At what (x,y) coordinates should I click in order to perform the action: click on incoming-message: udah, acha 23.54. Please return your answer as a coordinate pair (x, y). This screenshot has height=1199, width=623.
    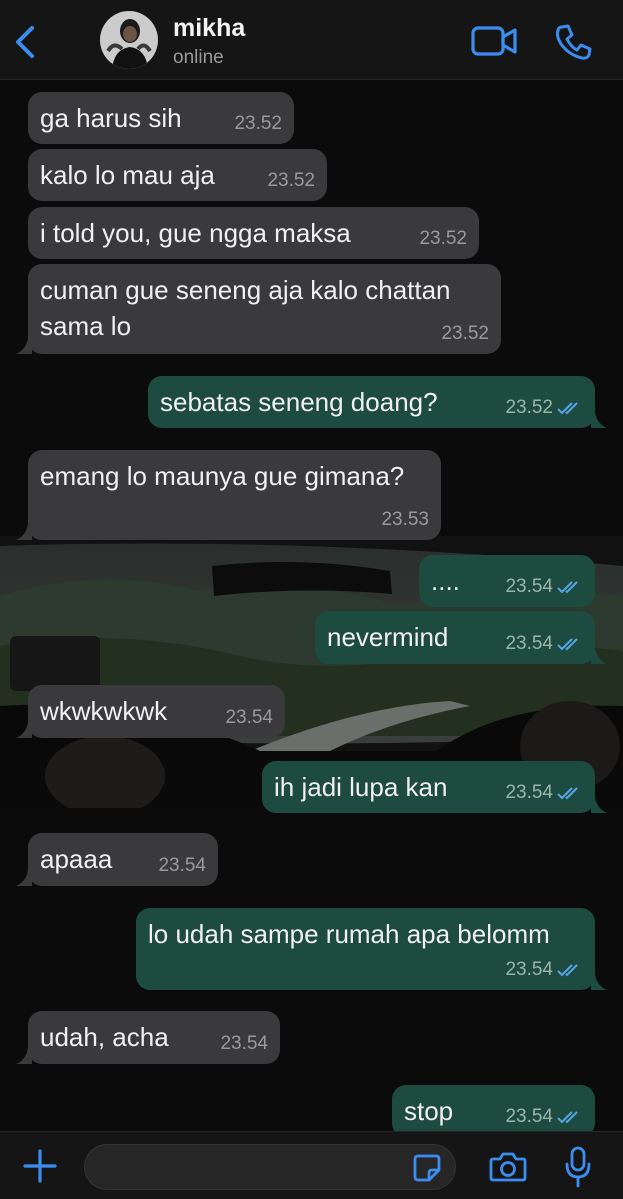
    Looking at the image, I should click on (154, 1037).